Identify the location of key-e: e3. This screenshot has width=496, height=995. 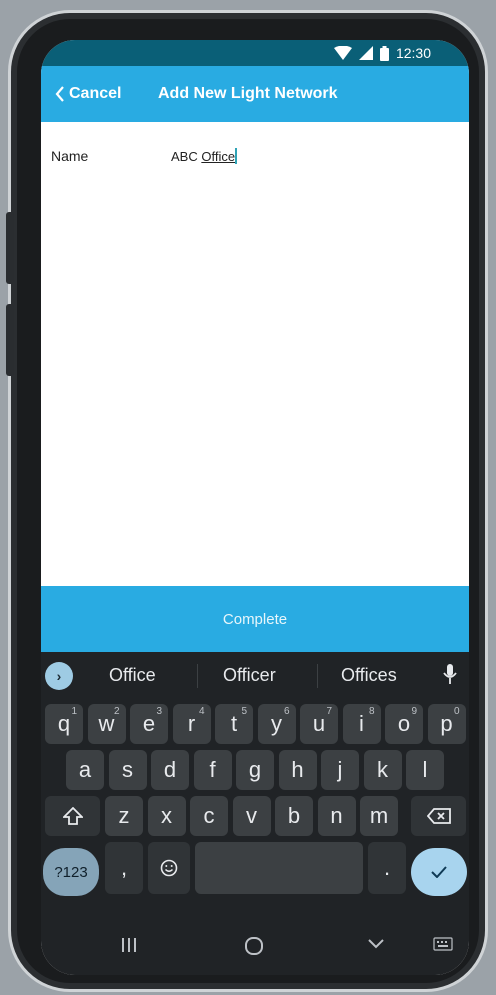
(149, 724).